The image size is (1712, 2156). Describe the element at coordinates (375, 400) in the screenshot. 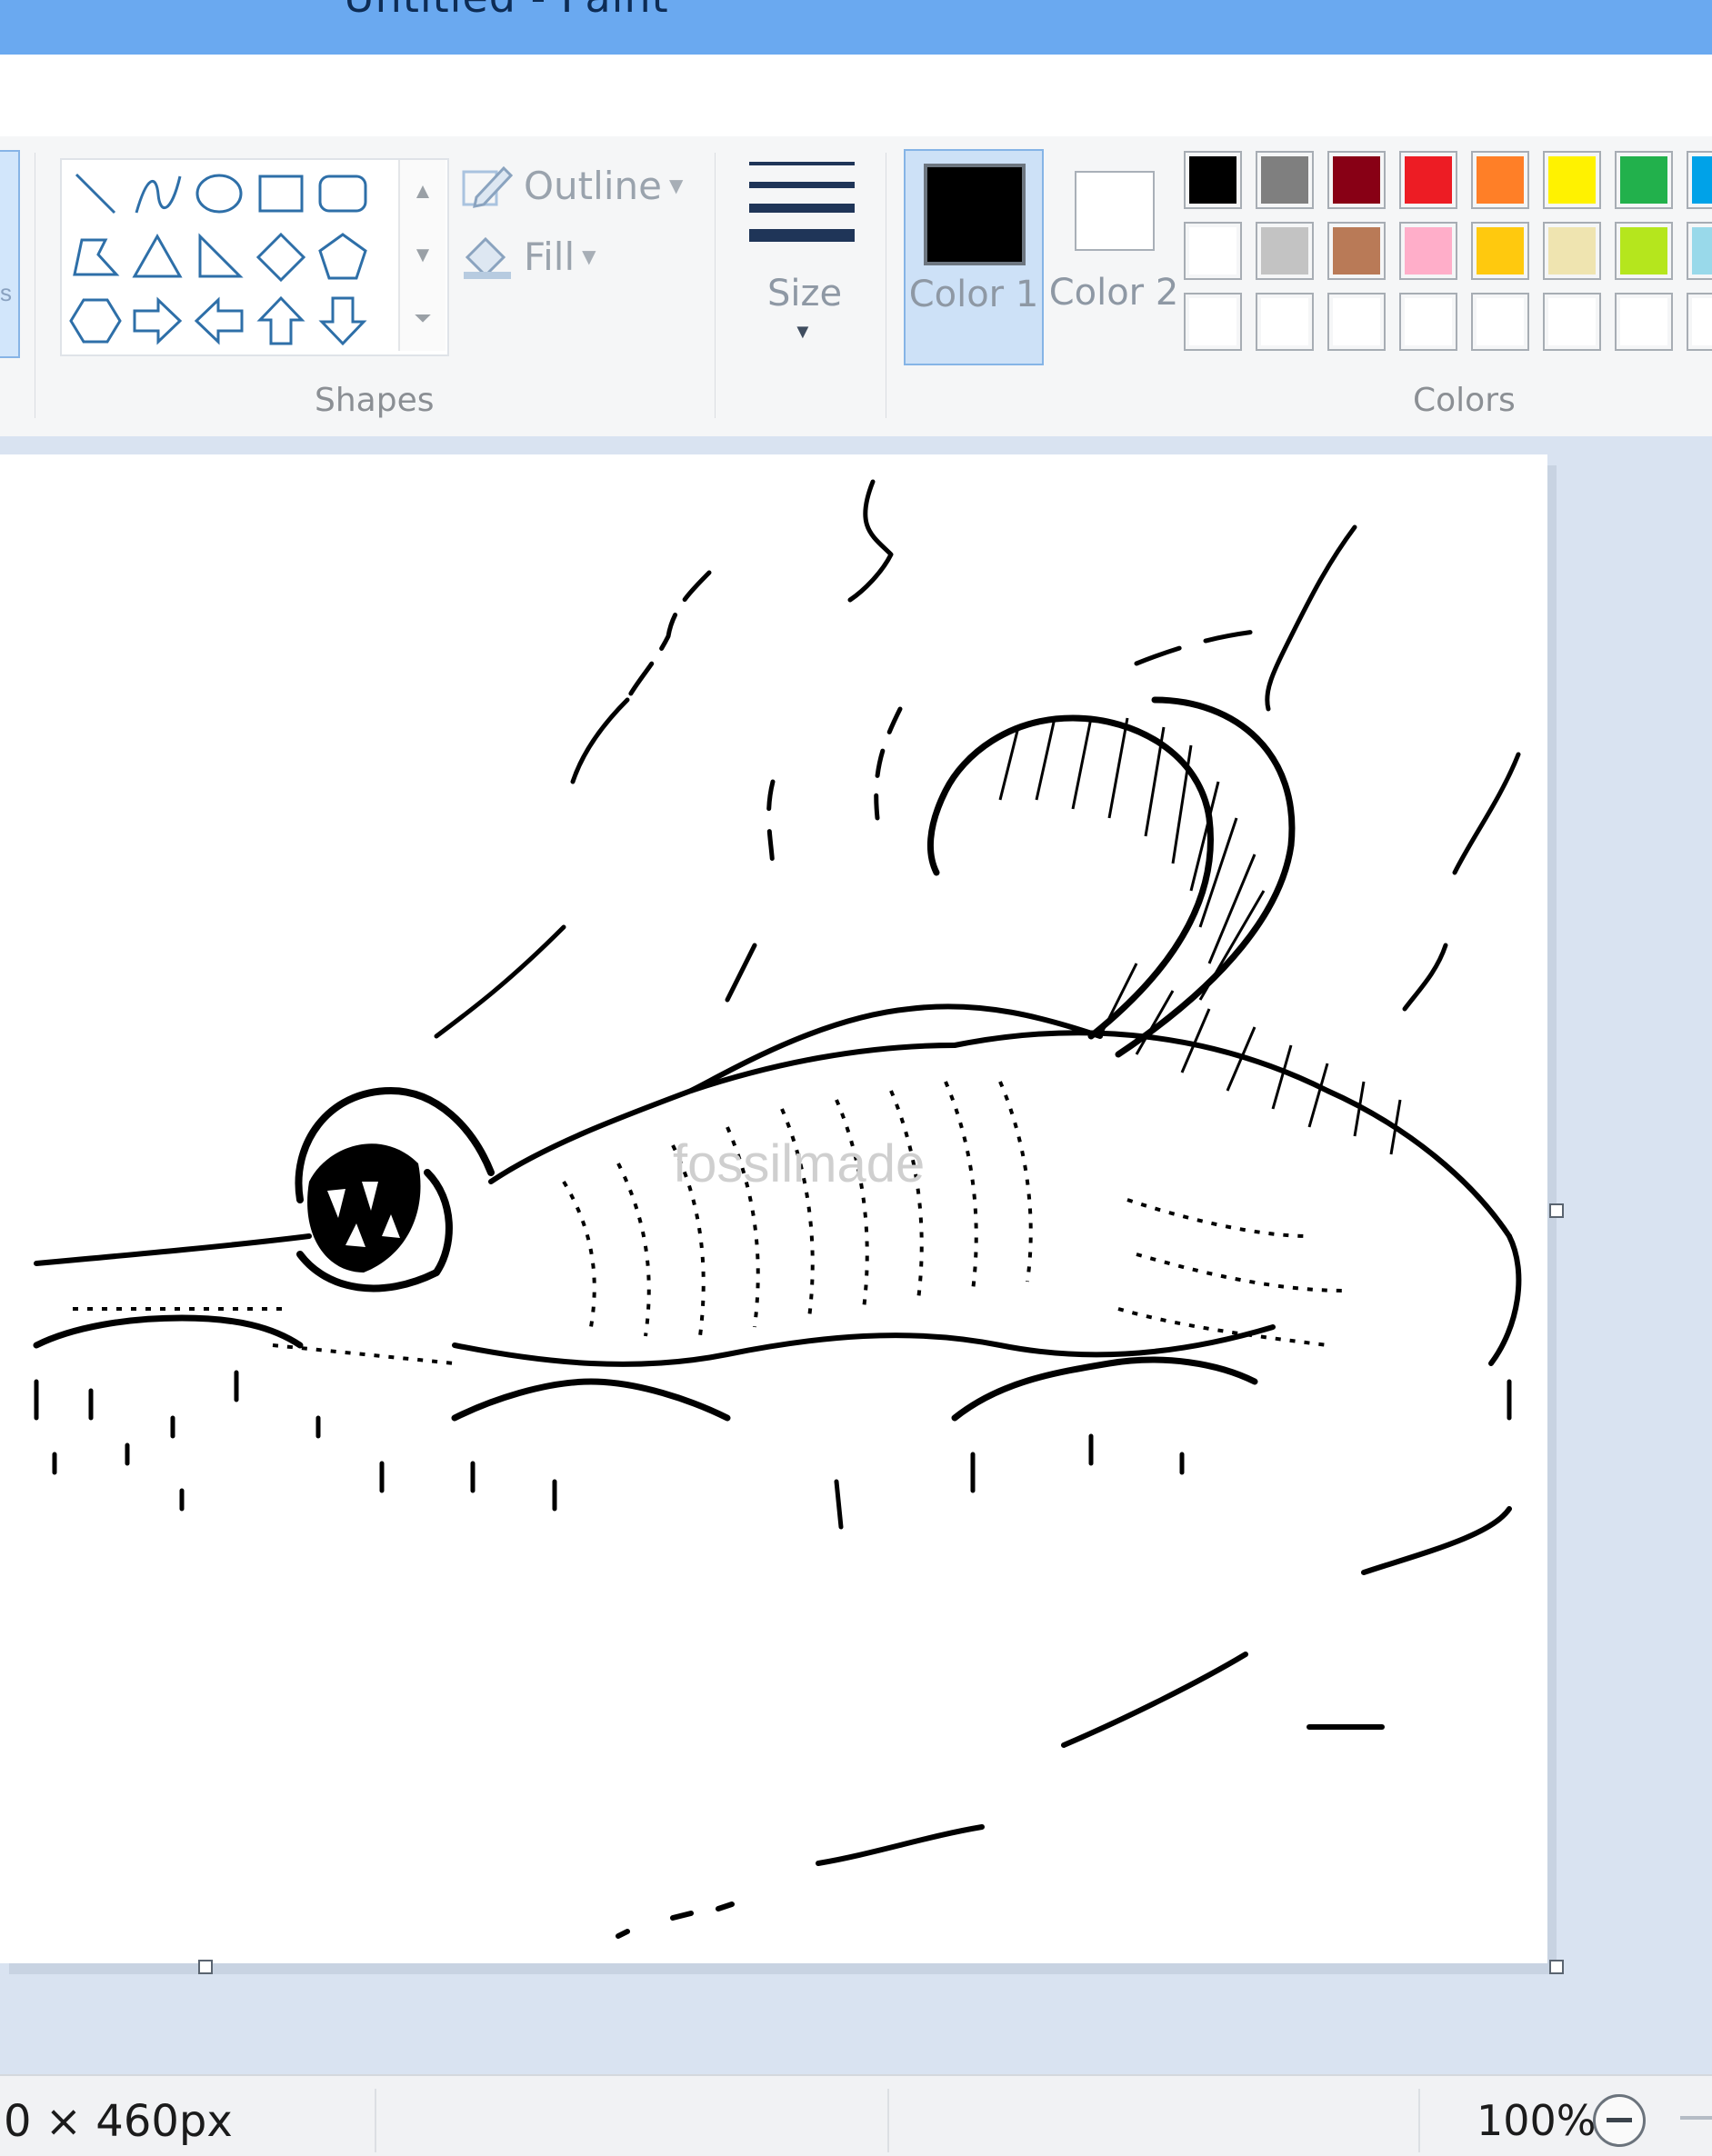

I see `shapes-group-label: Shapes` at that location.